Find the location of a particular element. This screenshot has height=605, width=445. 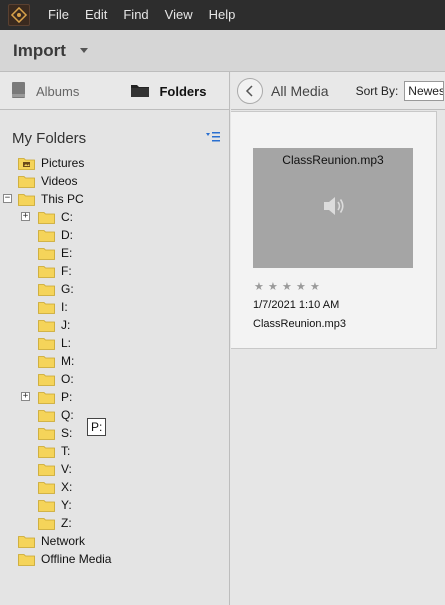

tooltip: P: is located at coordinates (97, 427).